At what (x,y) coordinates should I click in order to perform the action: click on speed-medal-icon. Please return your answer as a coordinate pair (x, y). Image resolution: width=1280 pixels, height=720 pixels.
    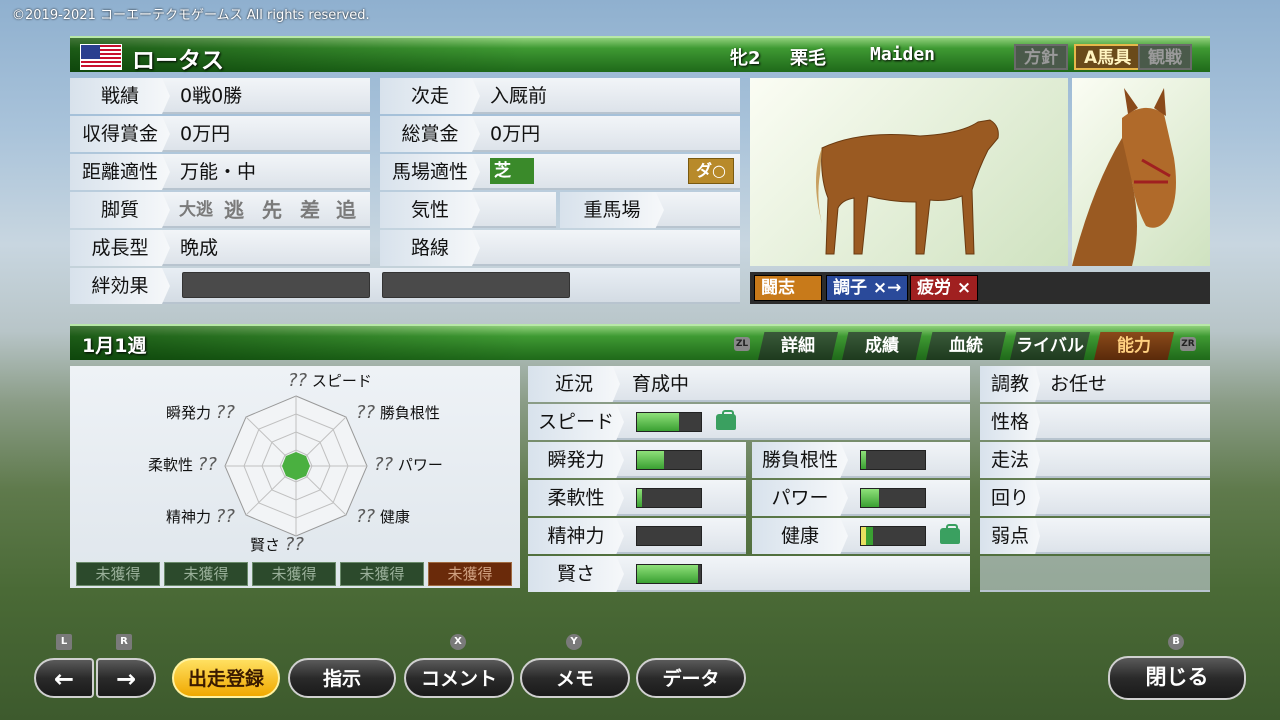
    Looking at the image, I should click on (726, 420).